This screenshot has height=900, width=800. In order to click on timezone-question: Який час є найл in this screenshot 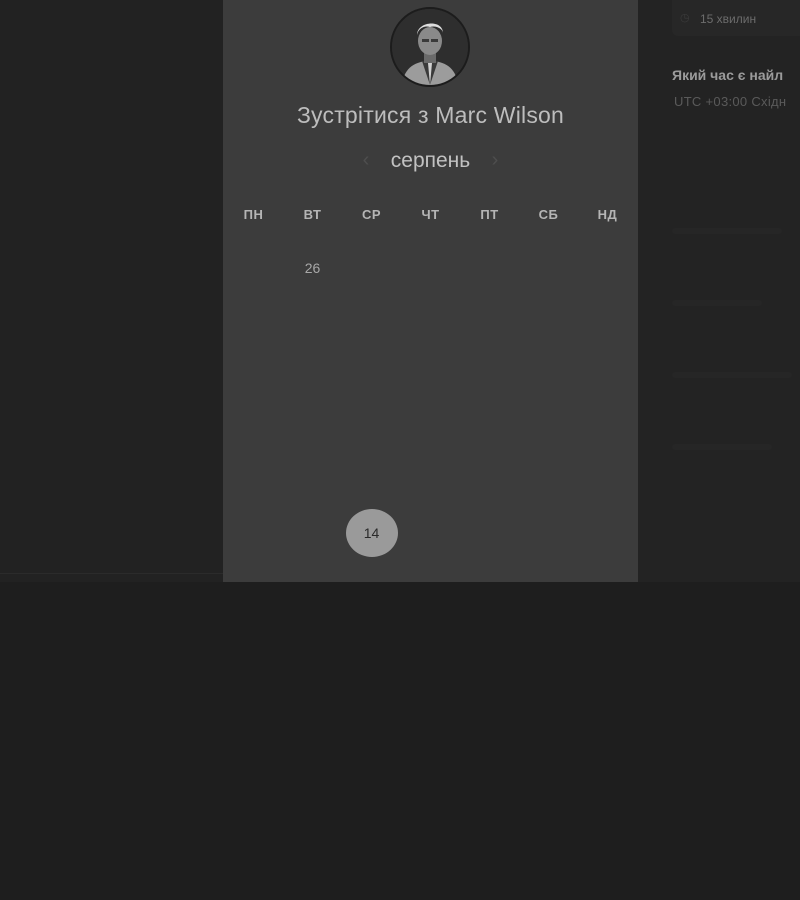, I will do `click(728, 75)`.